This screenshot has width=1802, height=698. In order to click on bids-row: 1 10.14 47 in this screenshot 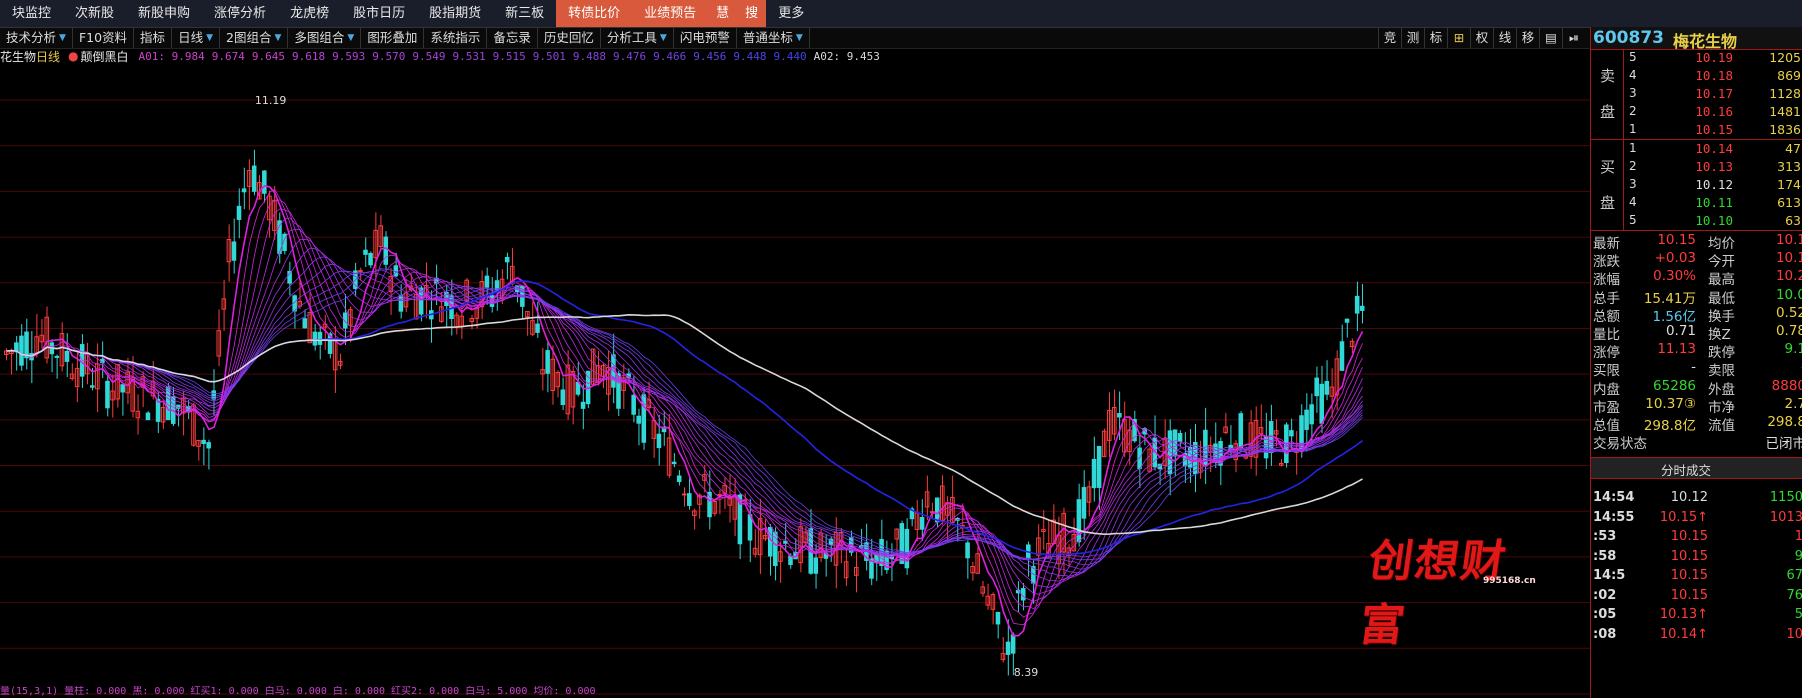, I will do `click(1712, 149)`.